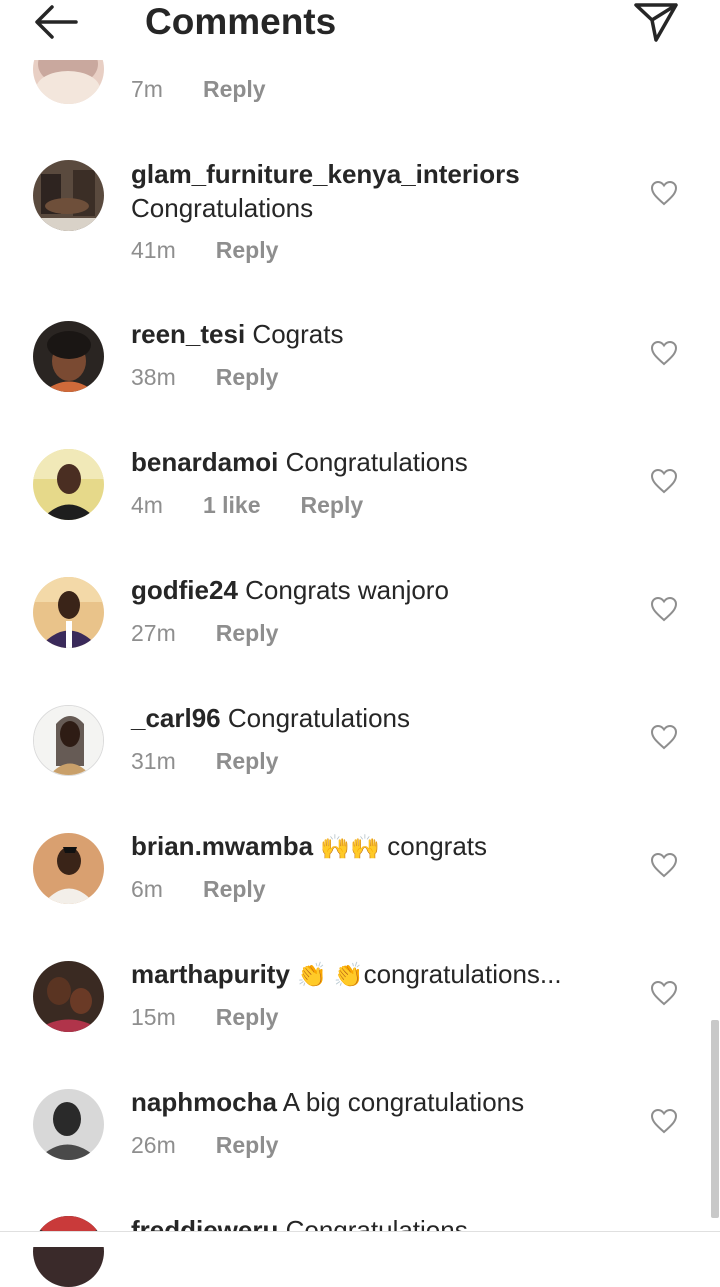 The image size is (720, 1287). I want to click on comment-meta: 4m 1 like Reply, so click(247, 505).